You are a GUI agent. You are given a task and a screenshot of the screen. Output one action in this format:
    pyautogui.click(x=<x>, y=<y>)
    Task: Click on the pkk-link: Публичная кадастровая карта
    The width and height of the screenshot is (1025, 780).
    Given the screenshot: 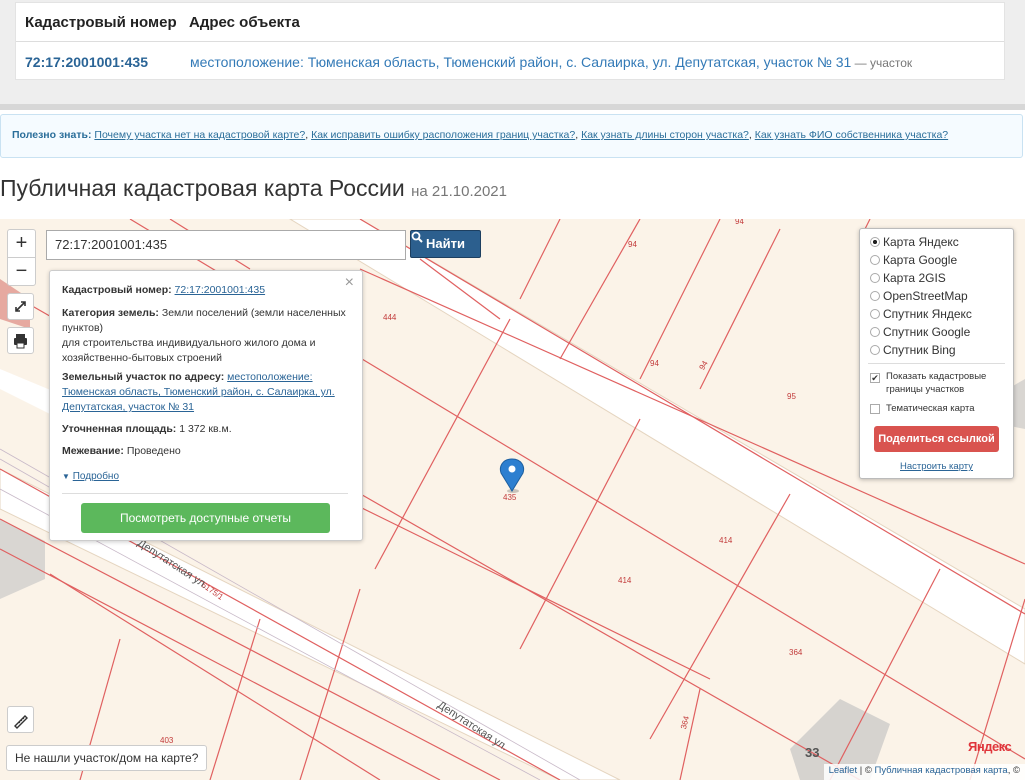 What is the action you would take?
    pyautogui.click(x=941, y=770)
    